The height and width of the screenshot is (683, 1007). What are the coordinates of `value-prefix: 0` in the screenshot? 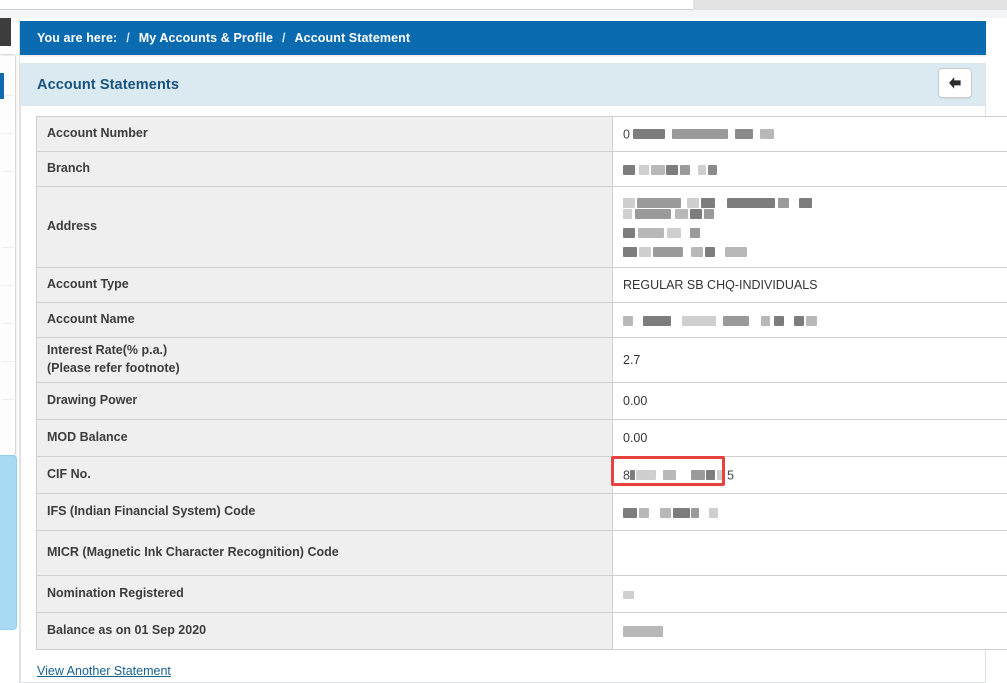 It's located at (626, 134).